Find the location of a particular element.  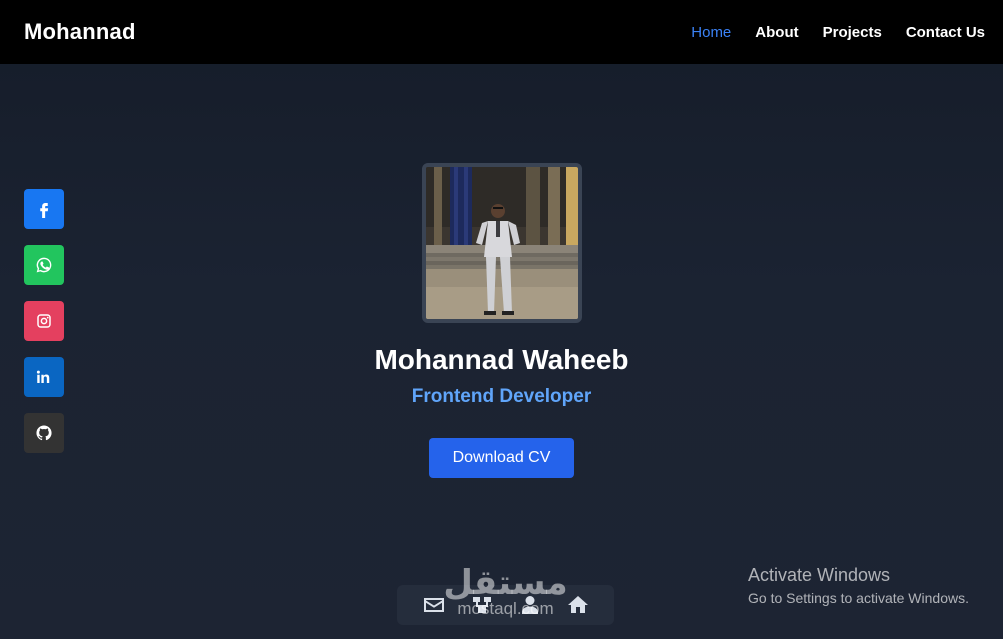

profile-photo is located at coordinates (501, 243).